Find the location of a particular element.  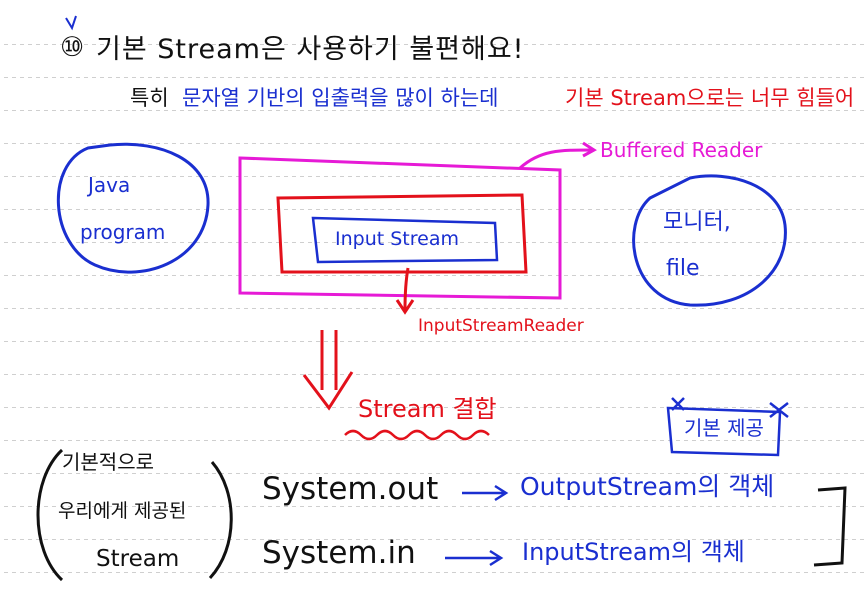

heading-marker: ⑩ is located at coordinates (72, 47).